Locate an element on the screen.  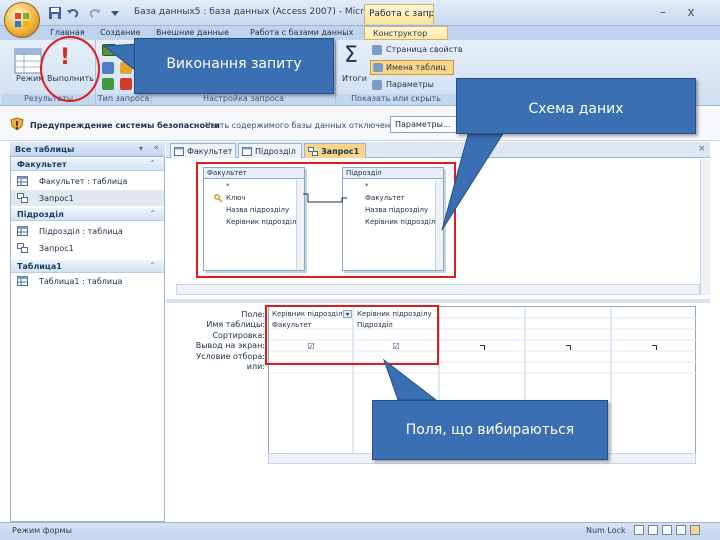
undo-icon is located at coordinates (73, 13).